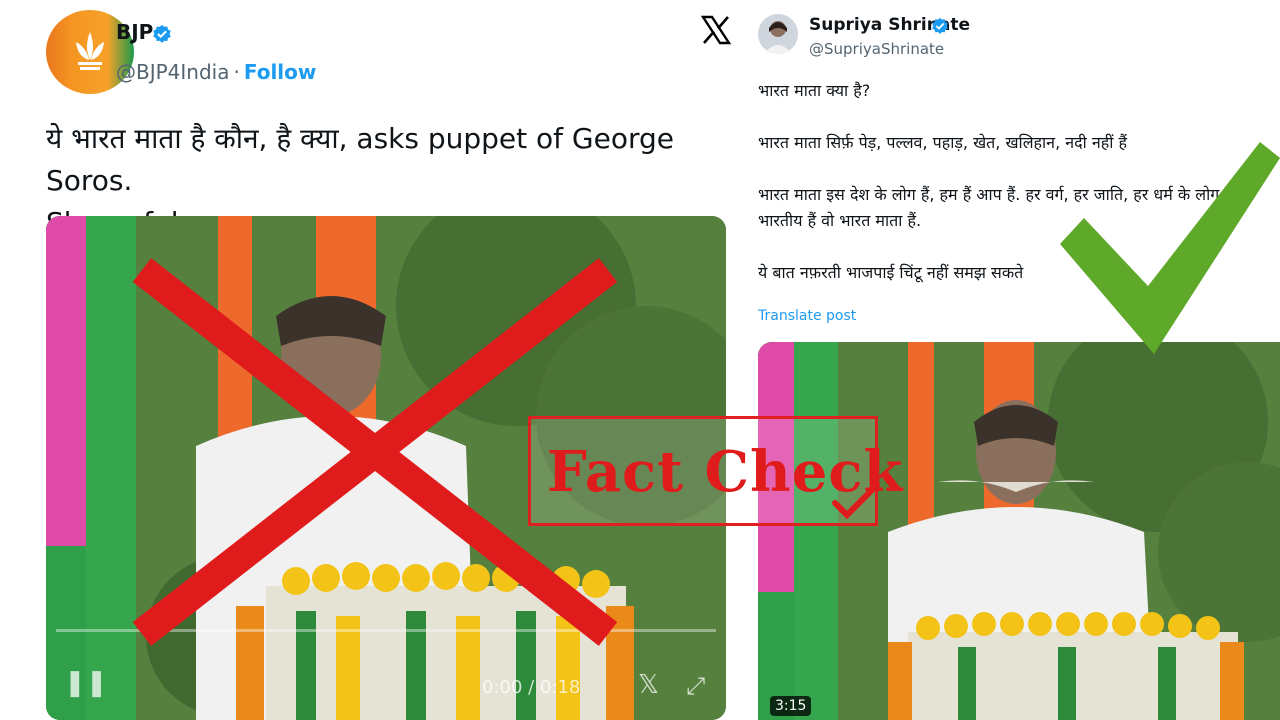 This screenshot has height=720, width=1280. I want to click on translate-post-link: Translate post, so click(807, 316).